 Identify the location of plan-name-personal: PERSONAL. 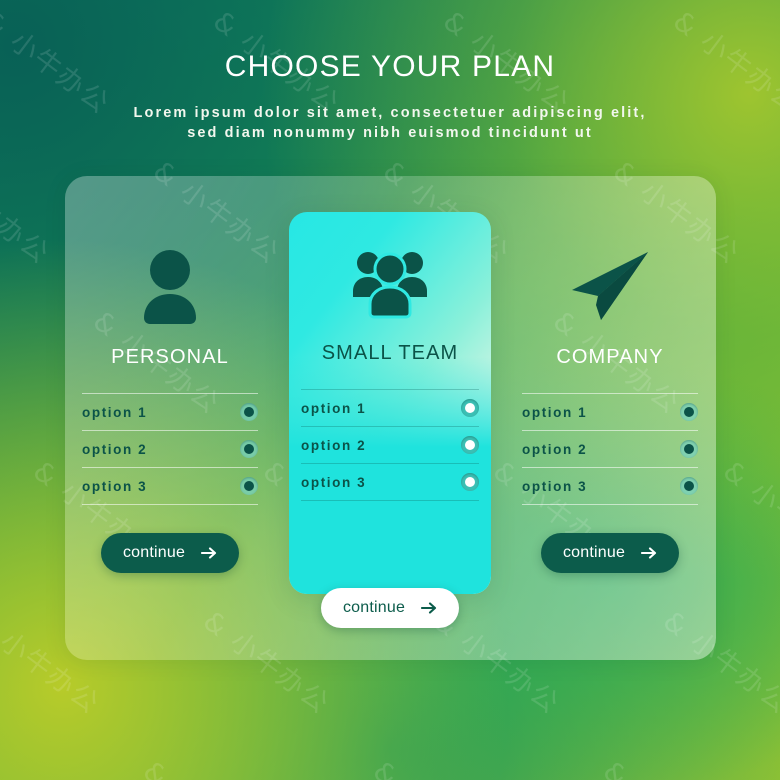
(170, 357).